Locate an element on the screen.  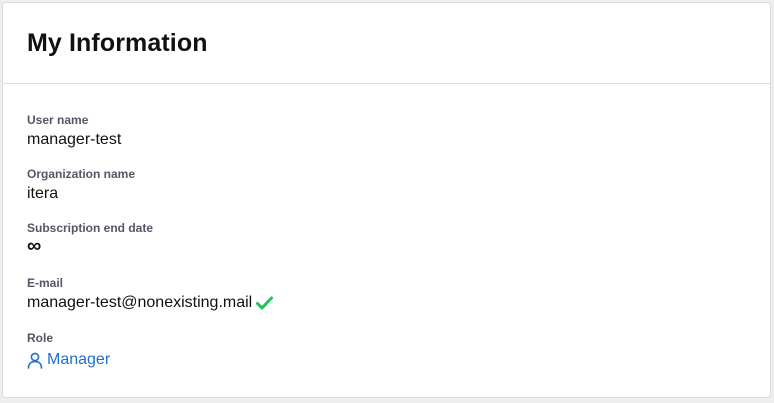
infinity-value: ∞ is located at coordinates (34, 246).